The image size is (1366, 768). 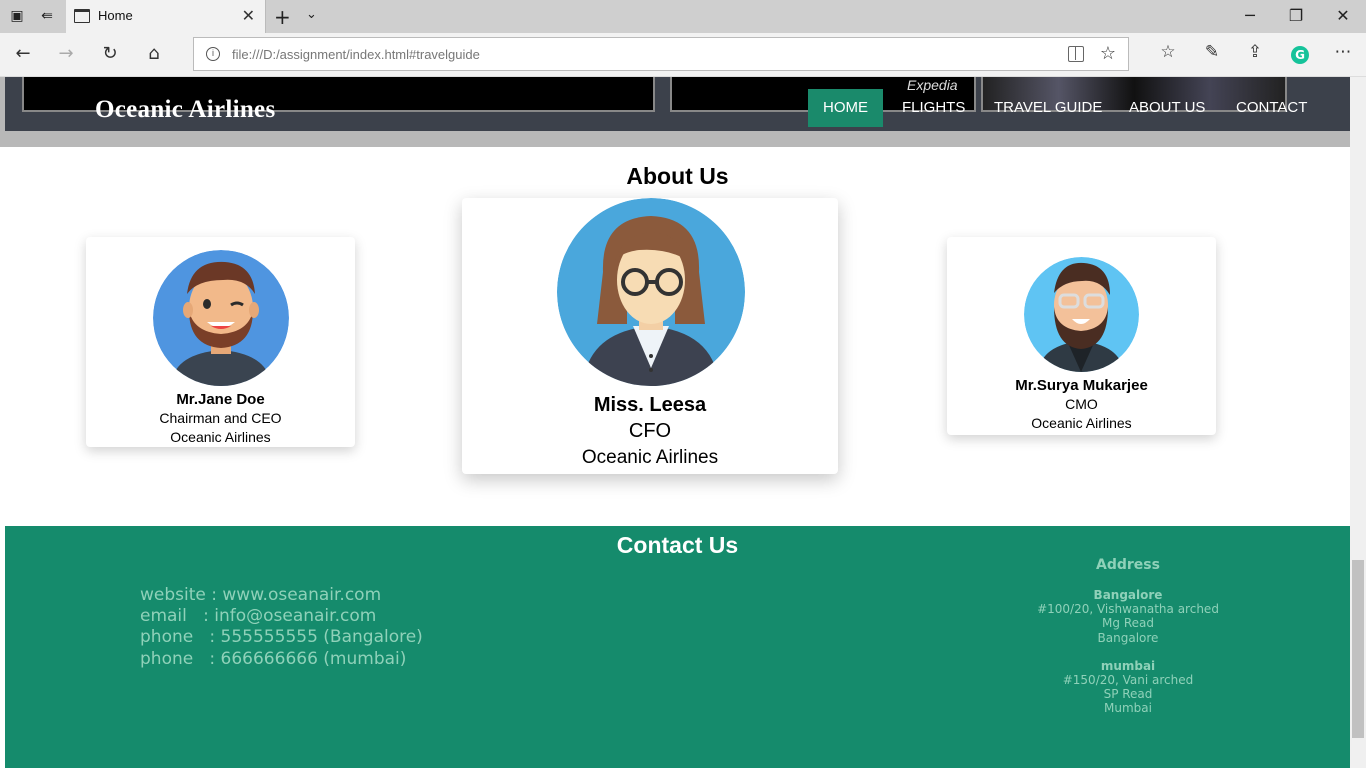 What do you see at coordinates (248, 15) in the screenshot?
I see `close-tab-icon: ✕` at bounding box center [248, 15].